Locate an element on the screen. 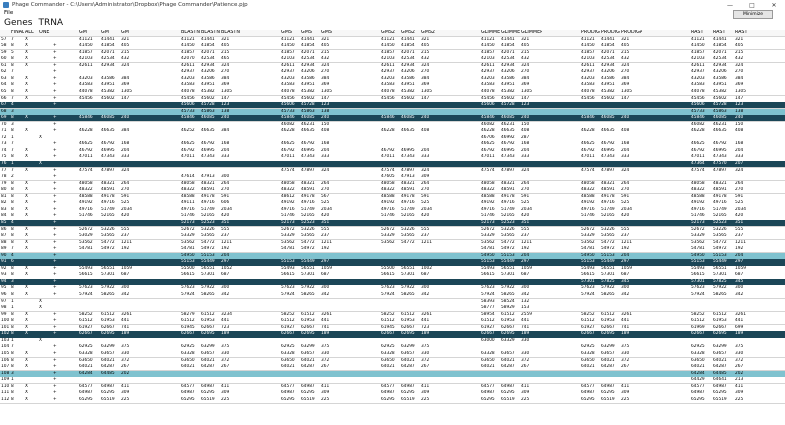 The height and width of the screenshot is (425, 785). minimize-icon: — is located at coordinates (730, 5).